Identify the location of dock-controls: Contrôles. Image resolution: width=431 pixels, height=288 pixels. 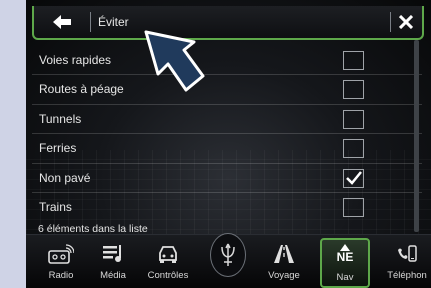
(168, 263).